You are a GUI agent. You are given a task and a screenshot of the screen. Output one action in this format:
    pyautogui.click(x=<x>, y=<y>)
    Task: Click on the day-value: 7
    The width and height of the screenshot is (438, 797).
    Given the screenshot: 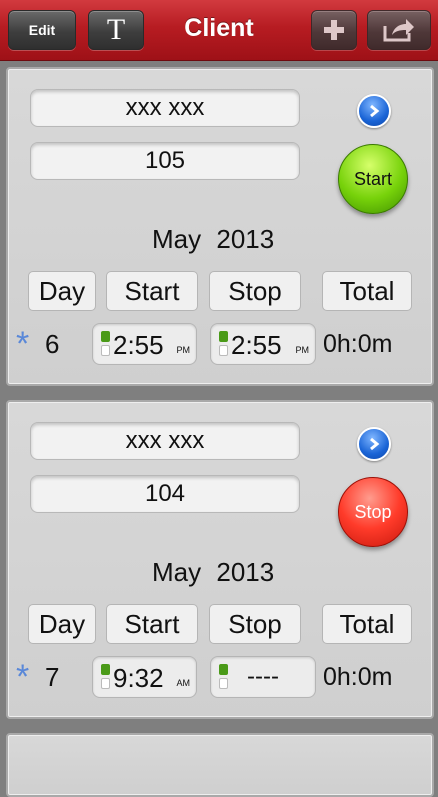 What is the action you would take?
    pyautogui.click(x=52, y=677)
    